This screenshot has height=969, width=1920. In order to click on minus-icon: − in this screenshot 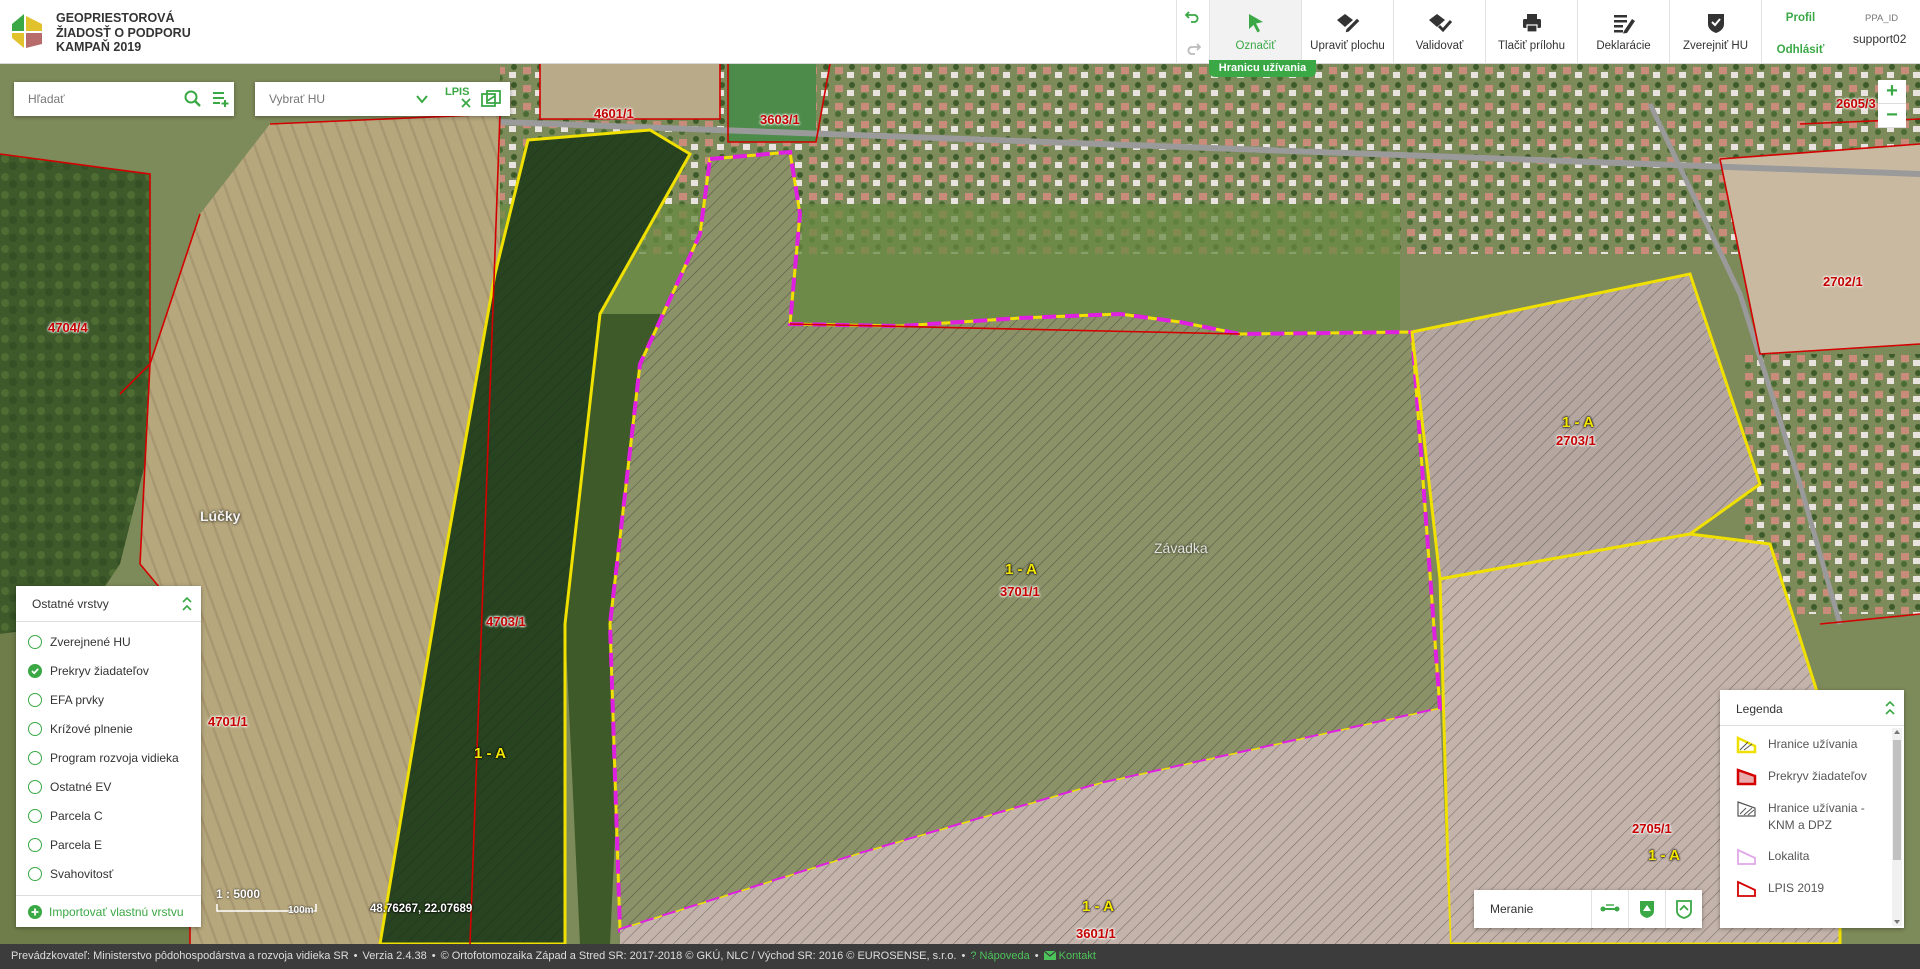, I will do `click(1892, 115)`.